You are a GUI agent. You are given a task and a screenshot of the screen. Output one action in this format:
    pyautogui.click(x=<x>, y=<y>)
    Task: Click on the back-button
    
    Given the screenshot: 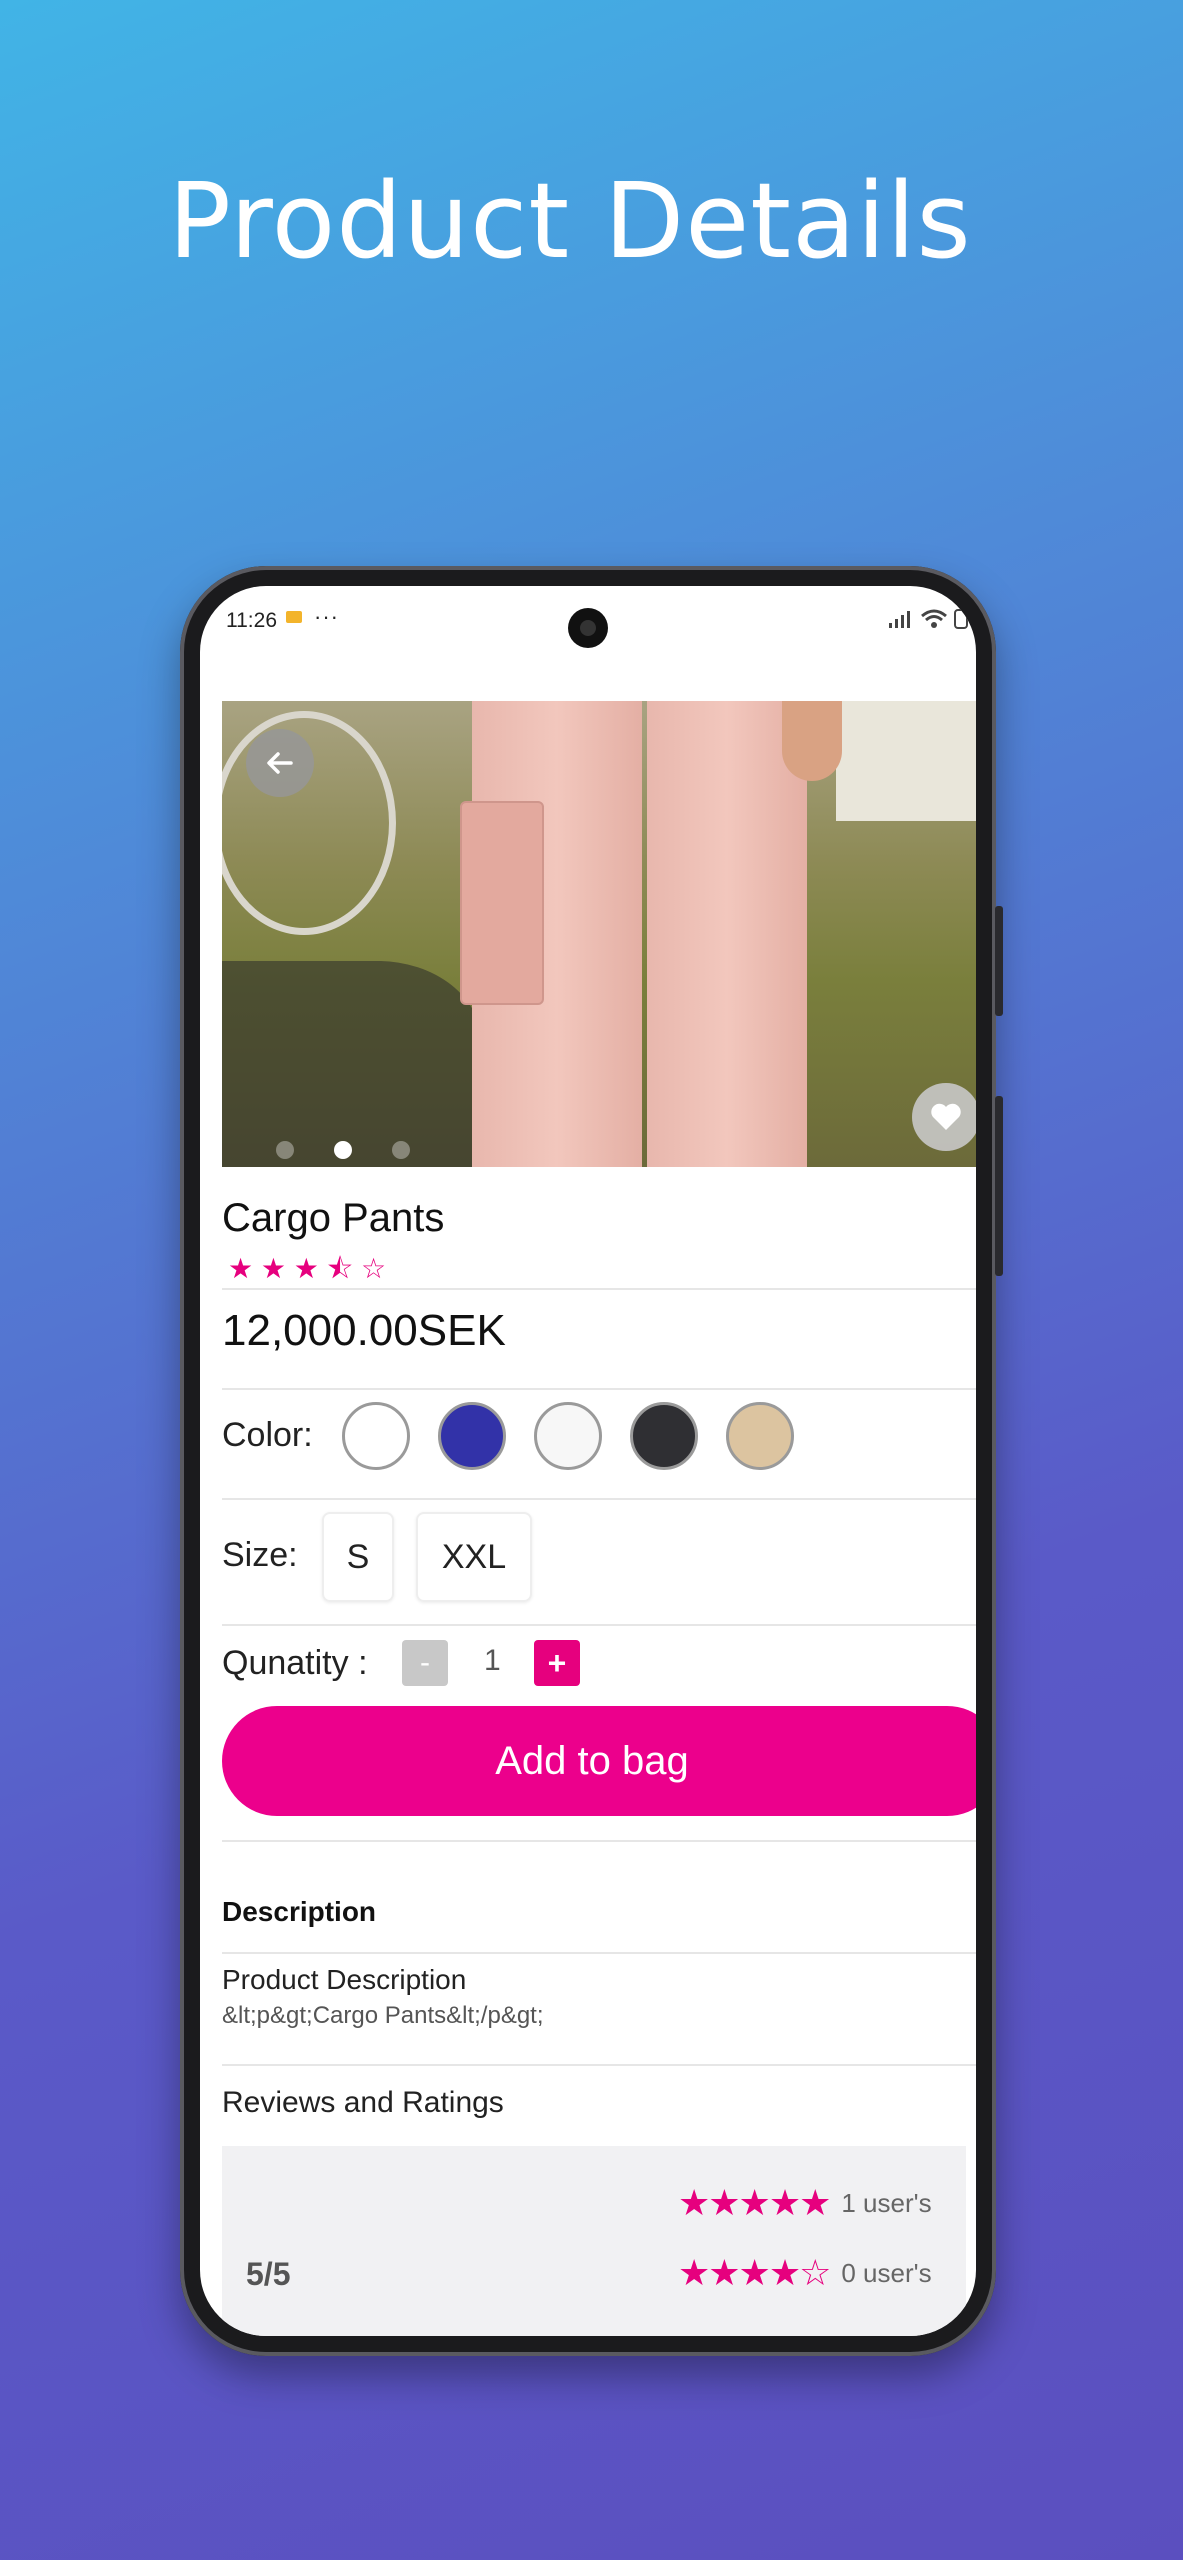 What is the action you would take?
    pyautogui.click(x=280, y=763)
    